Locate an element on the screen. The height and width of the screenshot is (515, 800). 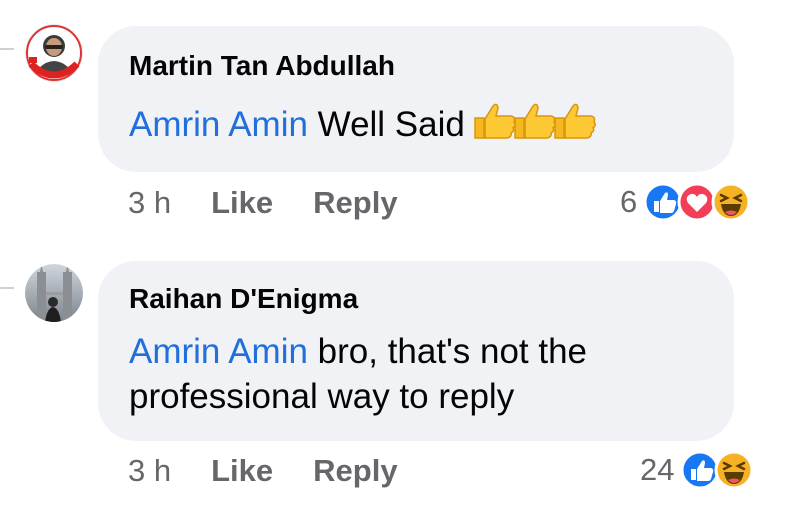
reaction-summary: 24 is located at coordinates (697, 470).